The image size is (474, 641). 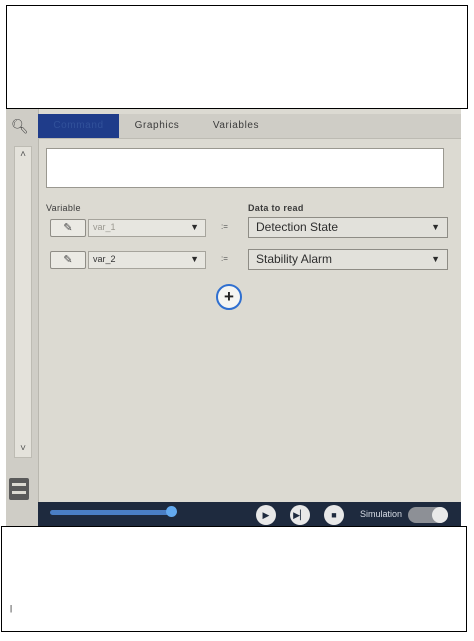 I want to click on data-select: Stability Alarm ▼, so click(x=348, y=259).